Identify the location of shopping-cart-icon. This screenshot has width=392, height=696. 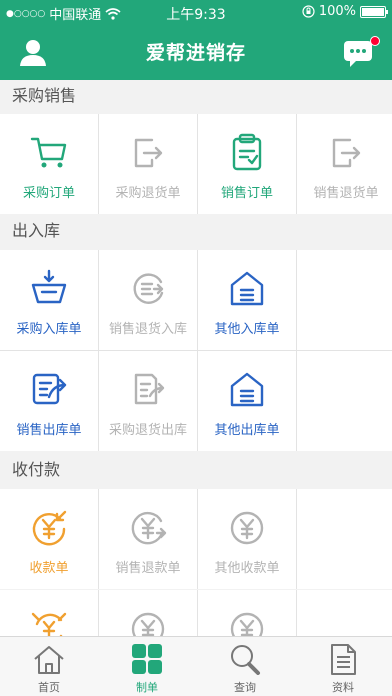
(48, 152).